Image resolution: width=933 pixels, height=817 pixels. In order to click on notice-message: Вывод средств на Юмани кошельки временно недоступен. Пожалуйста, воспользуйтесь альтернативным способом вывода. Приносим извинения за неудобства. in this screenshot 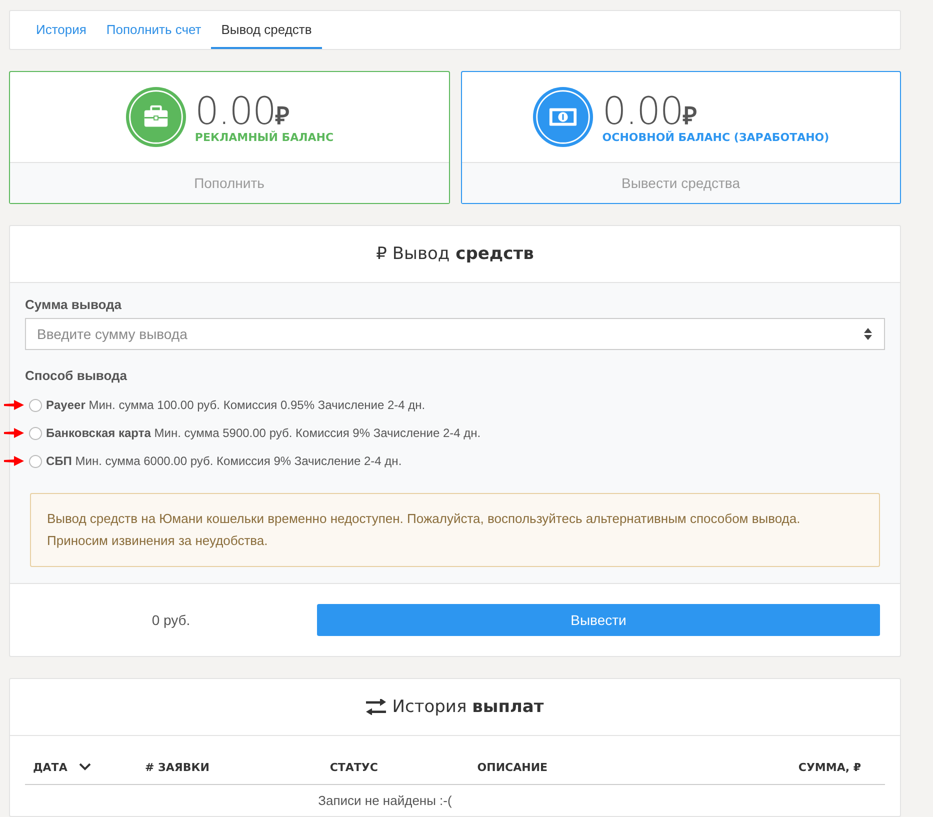, I will do `click(455, 530)`.